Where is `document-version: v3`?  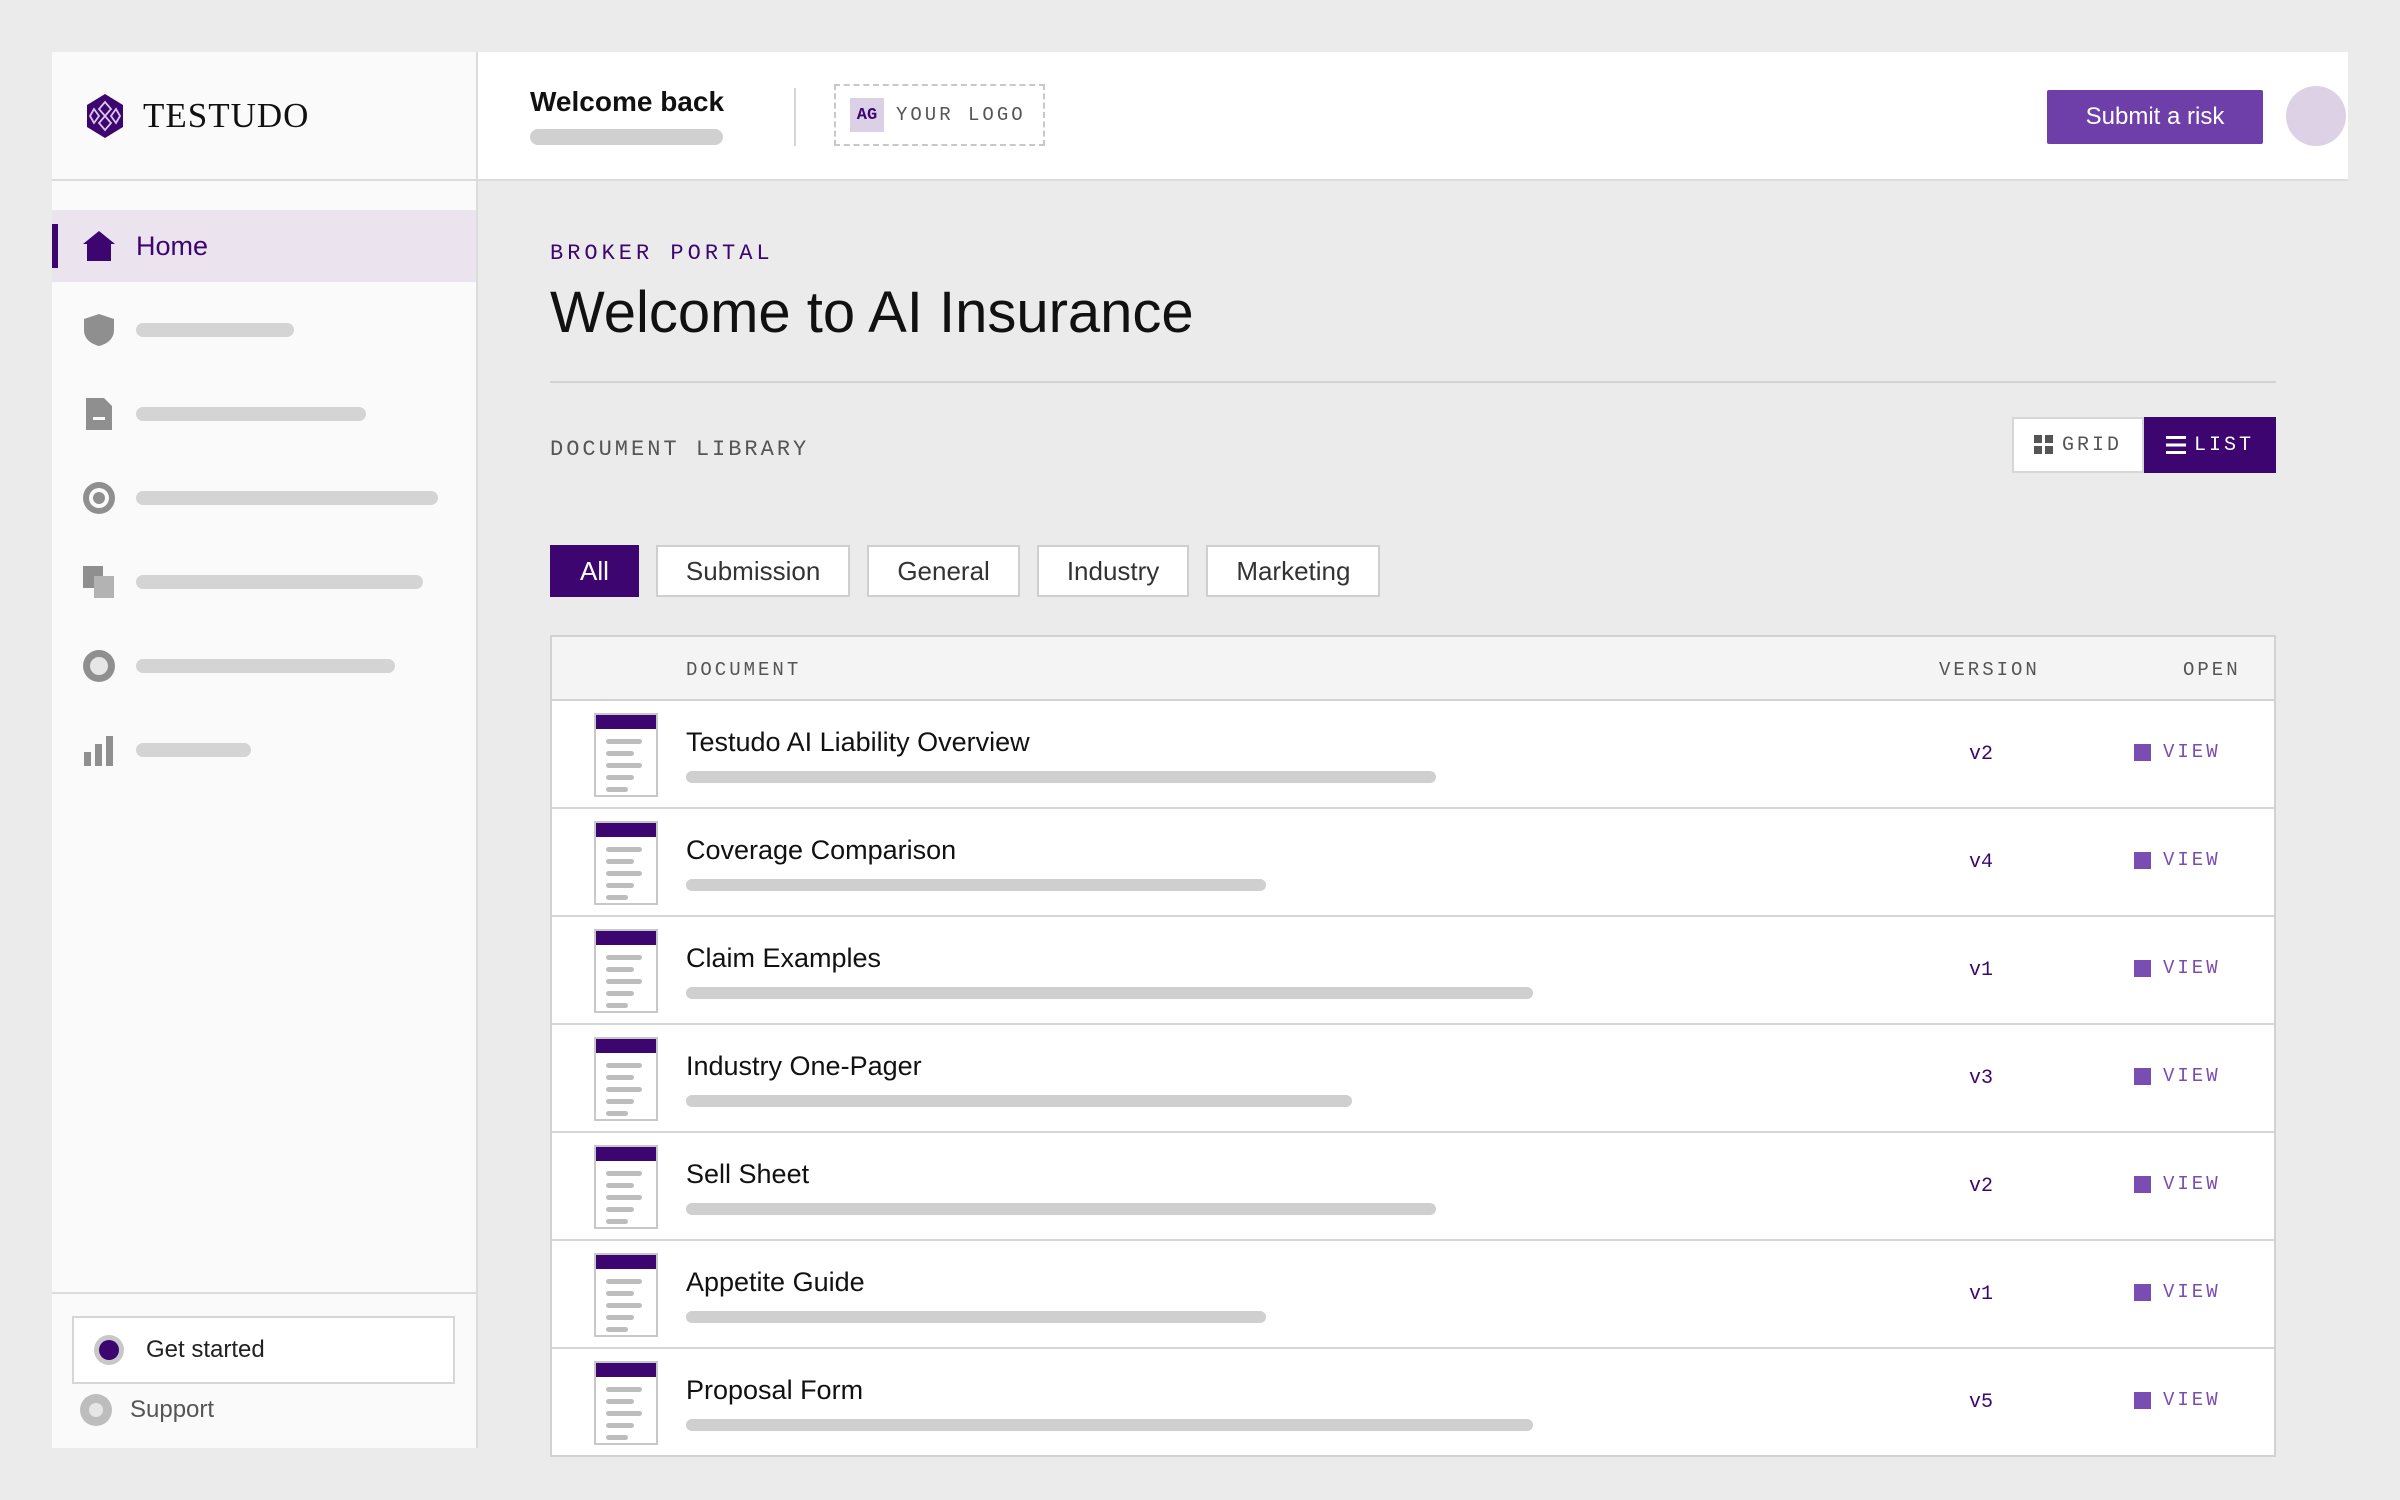
document-version: v3 is located at coordinates (1981, 1078).